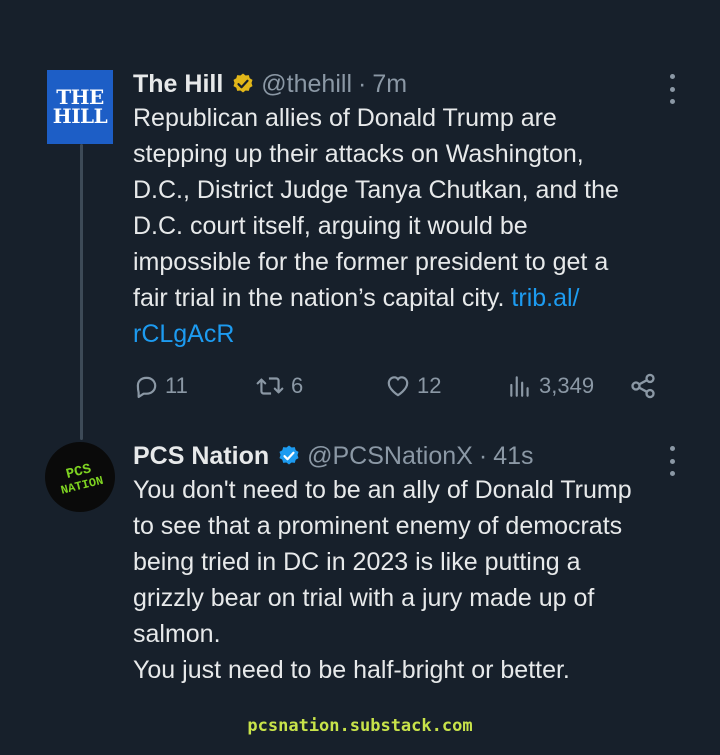 The width and height of the screenshot is (720, 755). What do you see at coordinates (358, 154) in the screenshot?
I see `tweet-text-line: stepping up their attacks on Washington,` at bounding box center [358, 154].